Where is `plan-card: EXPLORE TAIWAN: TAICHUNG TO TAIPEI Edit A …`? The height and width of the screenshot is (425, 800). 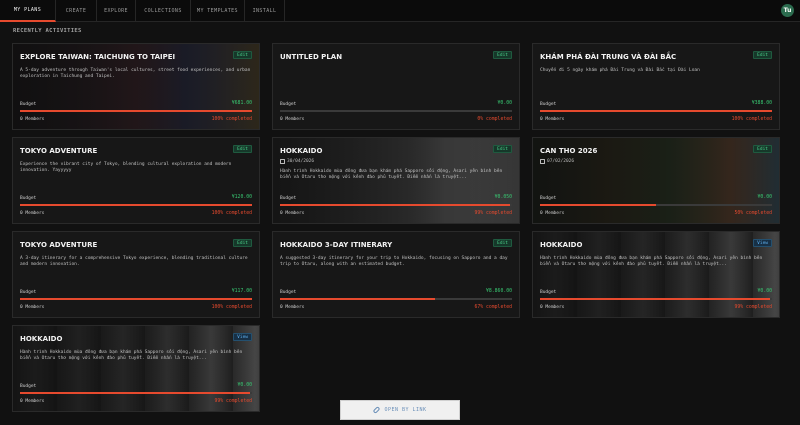 plan-card: EXPLORE TAIWAN: TAICHUNG TO TAIPEI Edit A … is located at coordinates (136, 86).